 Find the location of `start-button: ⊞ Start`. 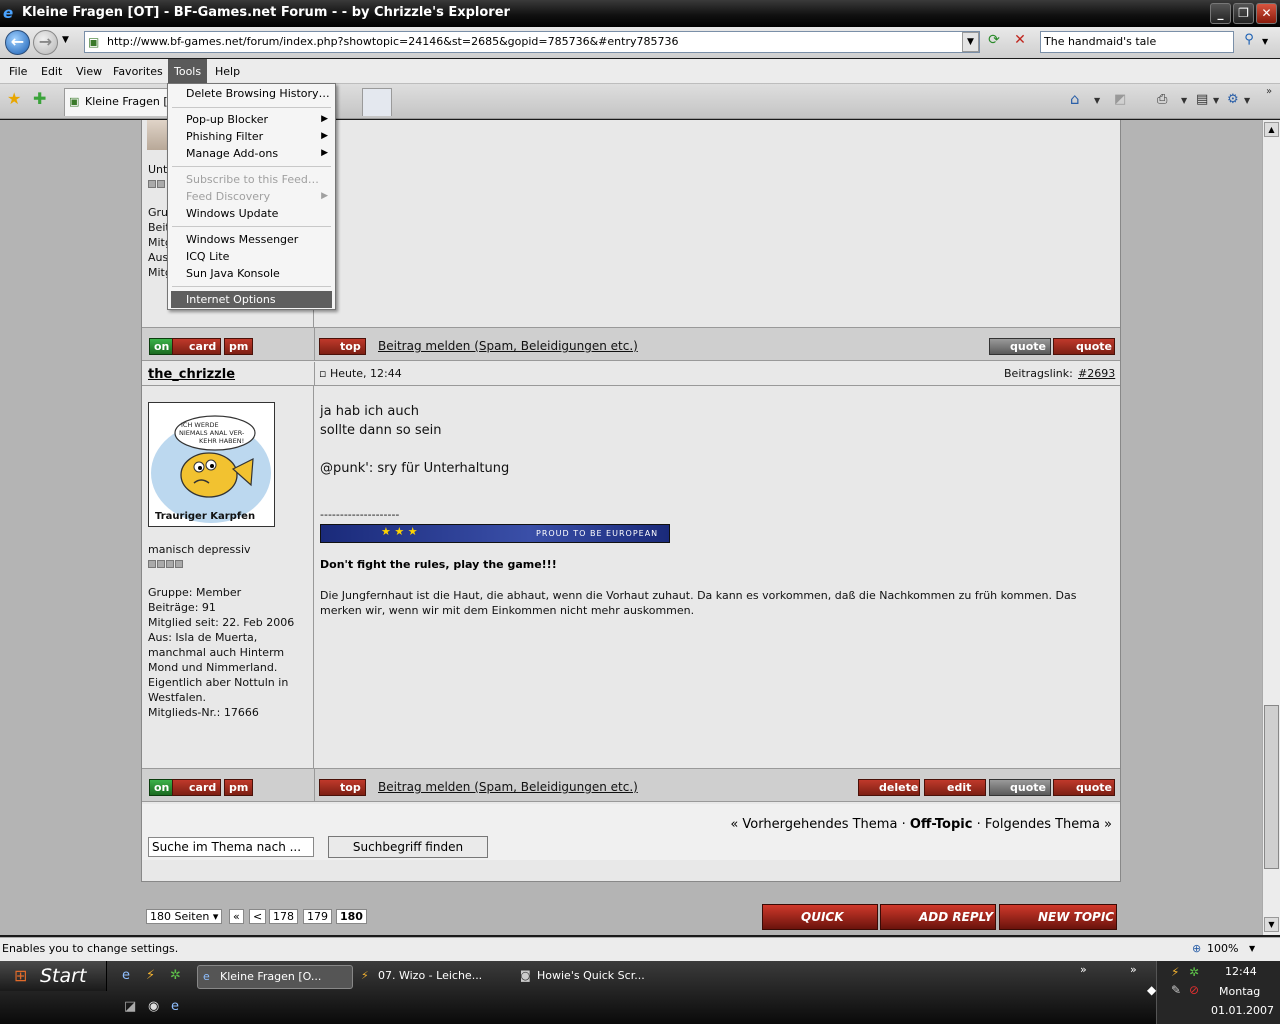

start-button: ⊞ Start is located at coordinates (53, 976).